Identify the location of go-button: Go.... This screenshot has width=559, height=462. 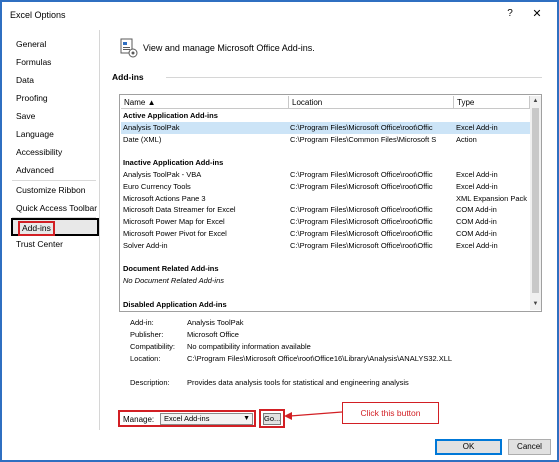
(272, 419).